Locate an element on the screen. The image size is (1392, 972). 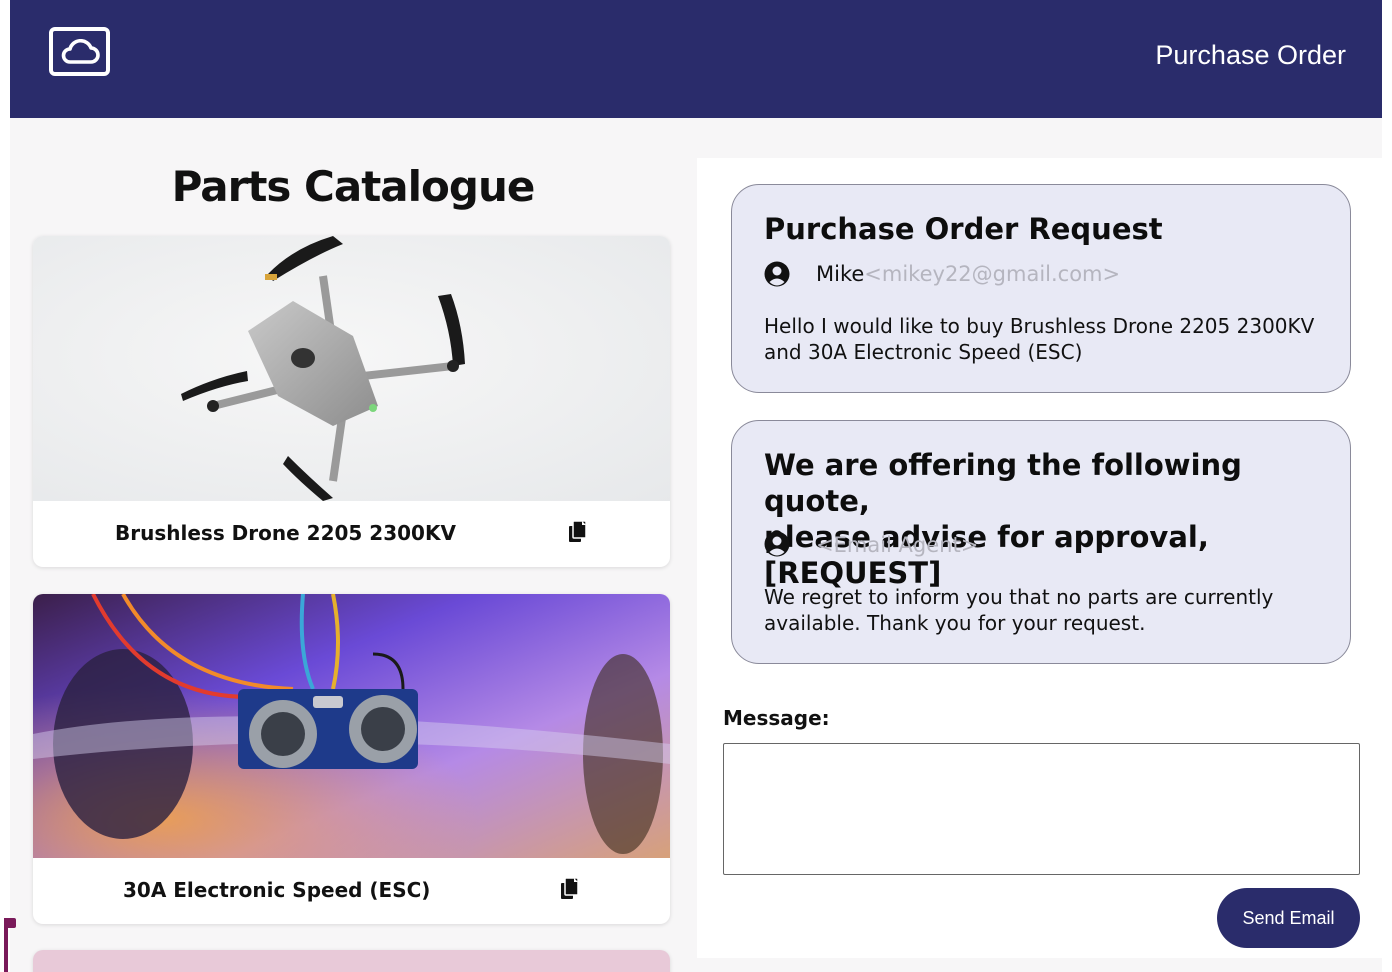
catalogue-title: Parts Catalogue is located at coordinates (353, 186).